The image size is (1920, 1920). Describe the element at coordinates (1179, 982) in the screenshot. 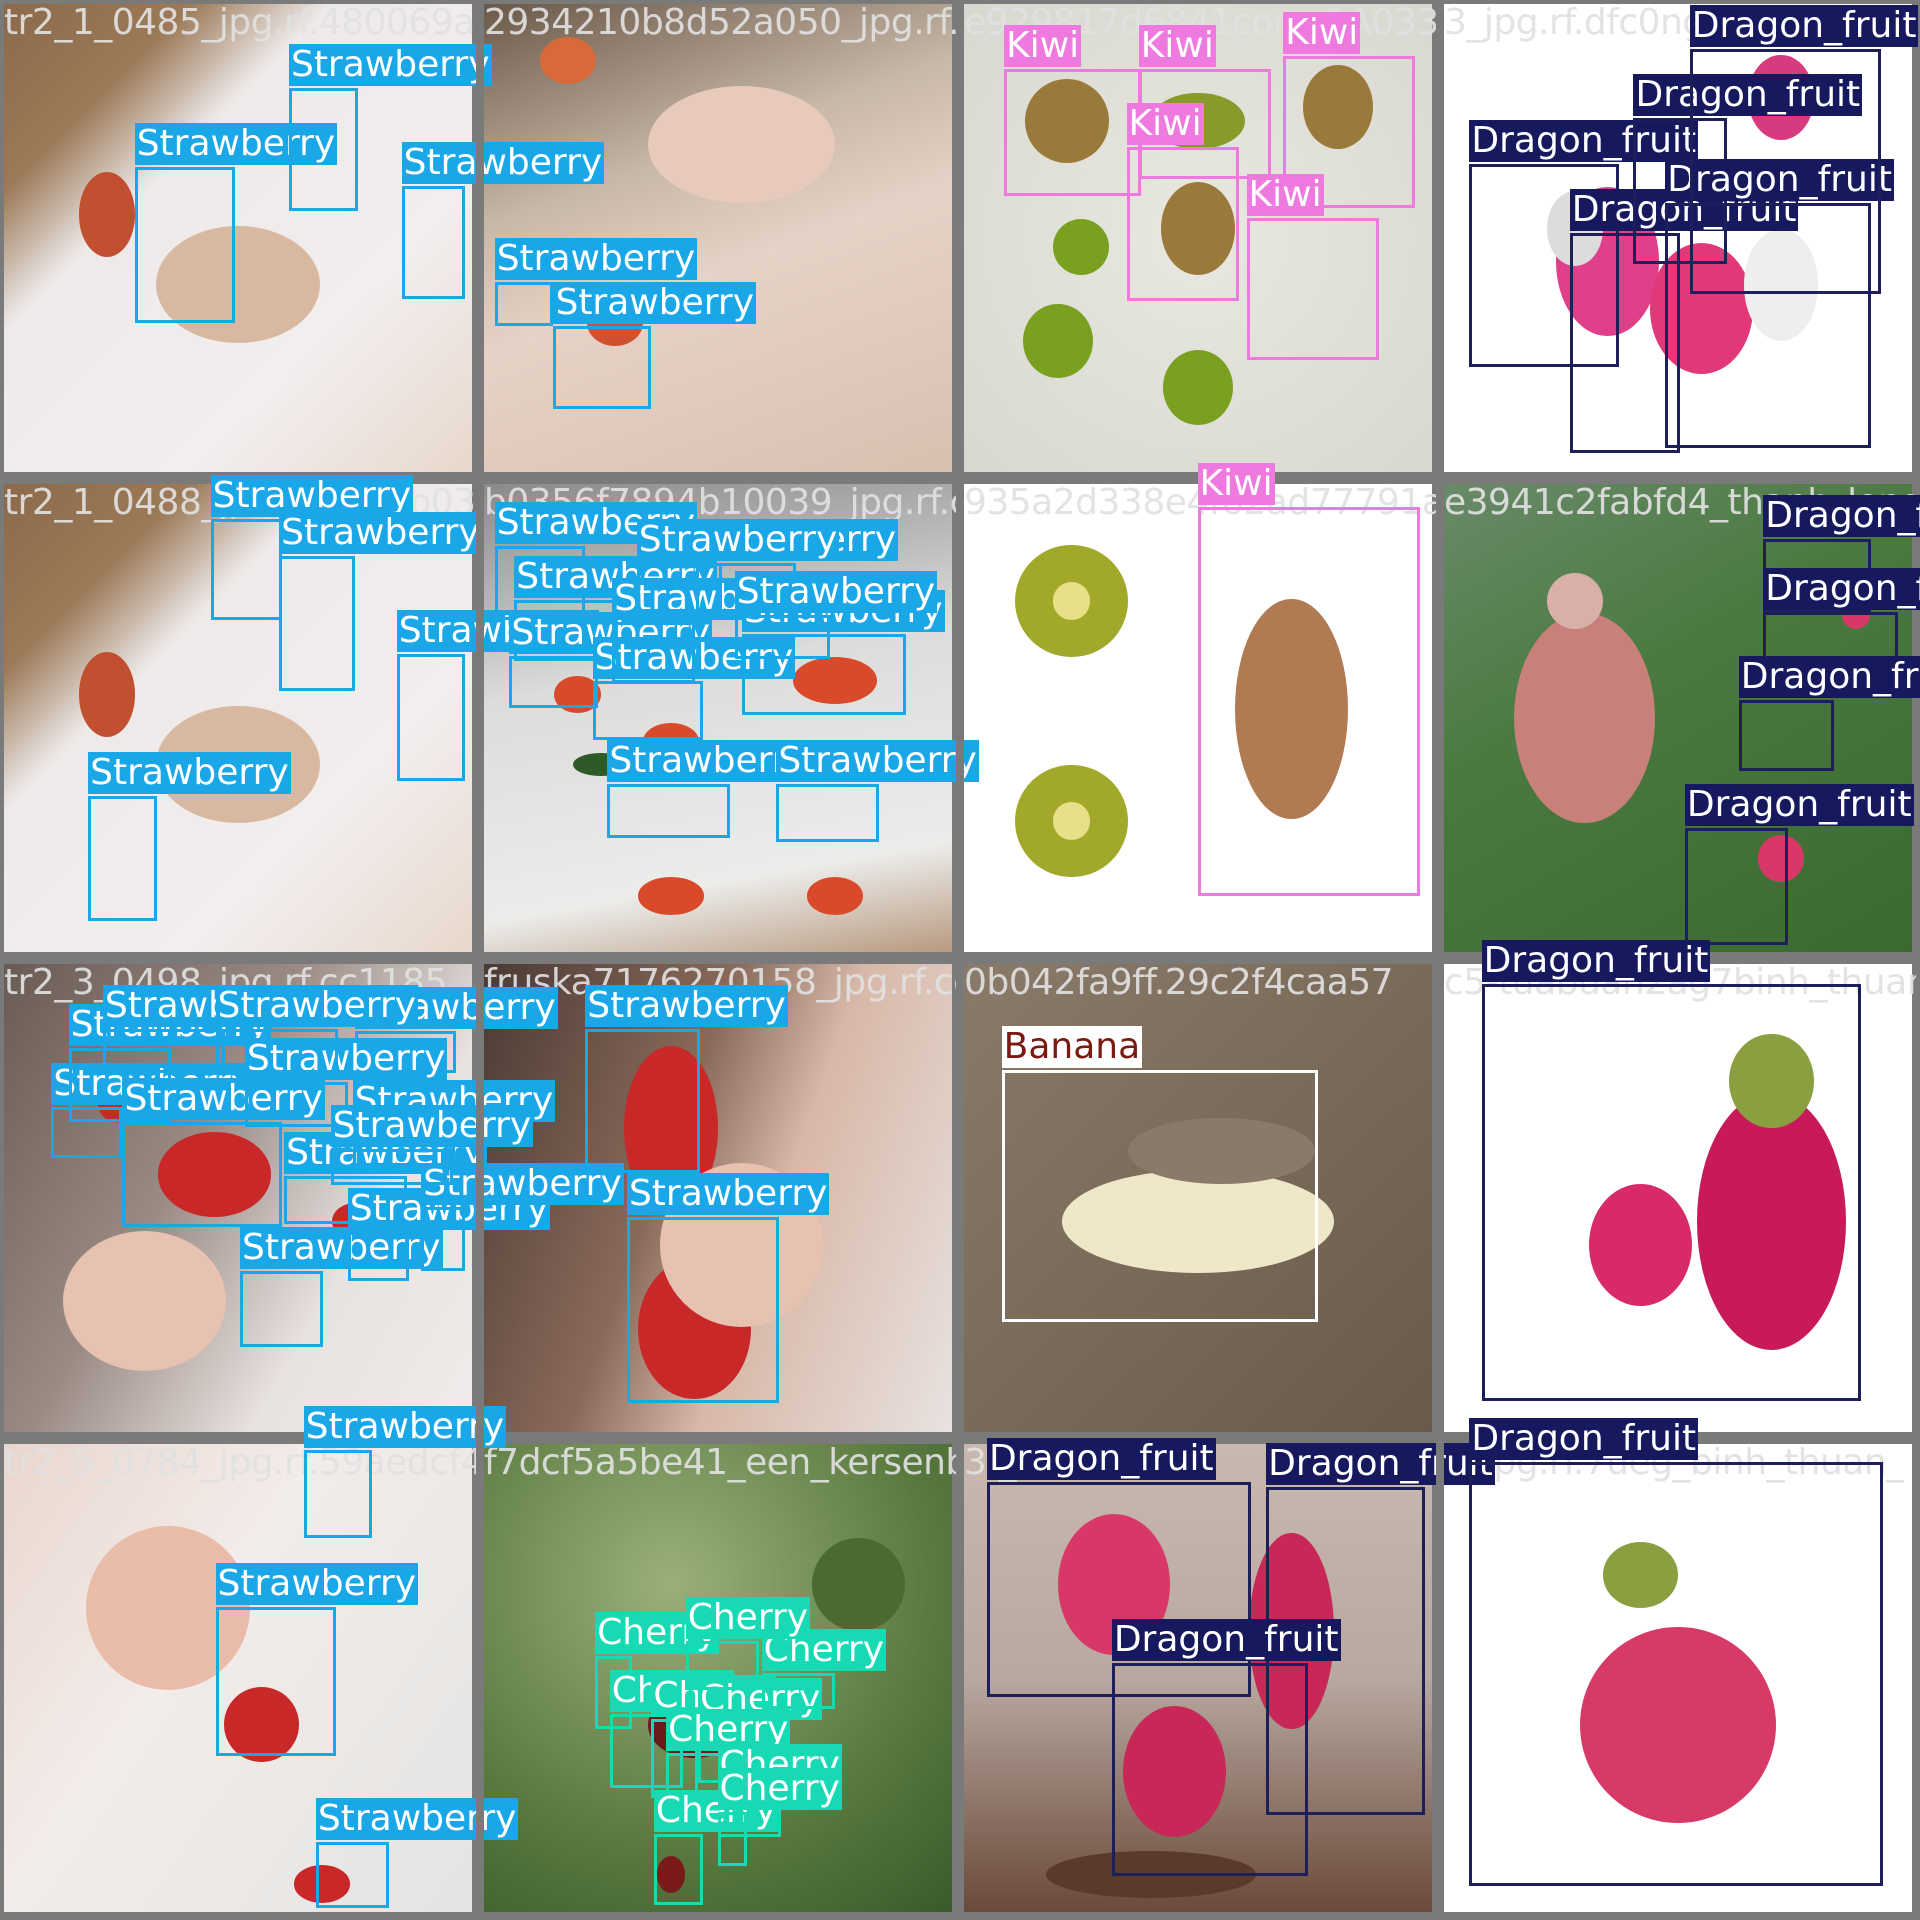

I see `tile-filename: 0b042fa9ff.29c2f4caa57` at that location.